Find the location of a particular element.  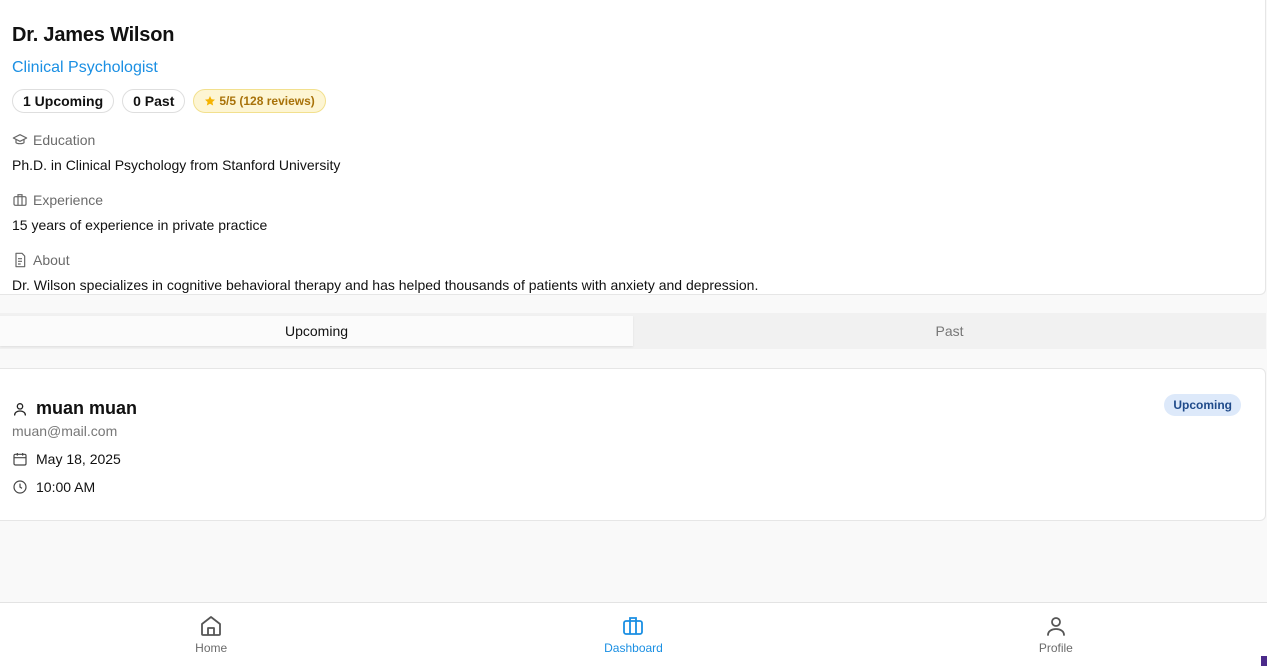

appointment-time-row: 10:00 AM is located at coordinates (53, 487).